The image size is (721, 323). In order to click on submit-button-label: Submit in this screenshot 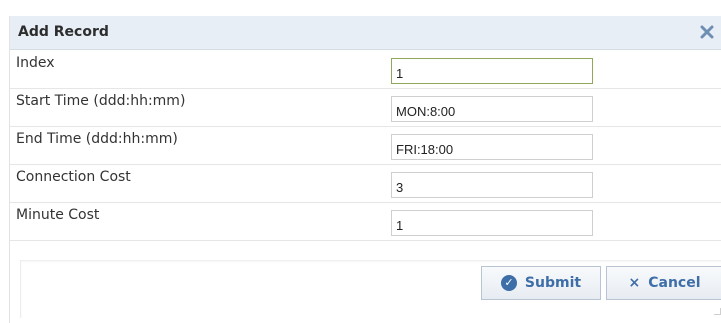, I will do `click(553, 283)`.